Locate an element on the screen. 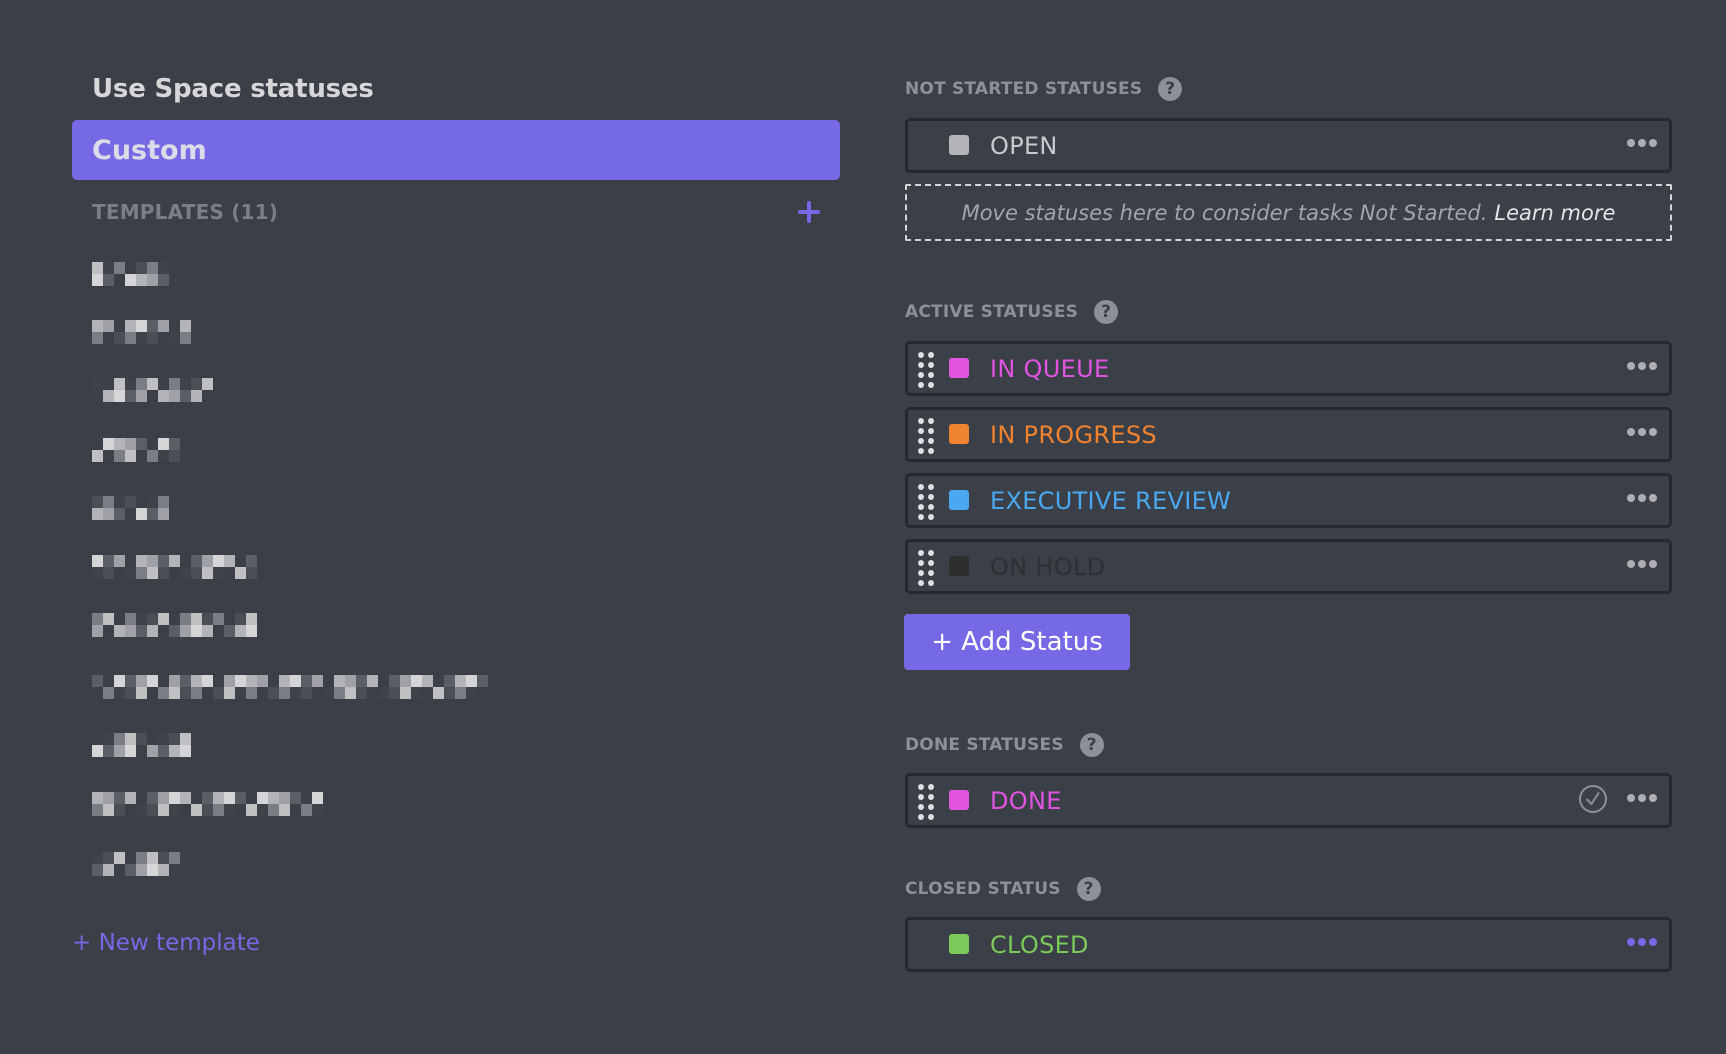 The image size is (1726, 1054). use-space-statuses-option: Use Space statuses is located at coordinates (233, 89).